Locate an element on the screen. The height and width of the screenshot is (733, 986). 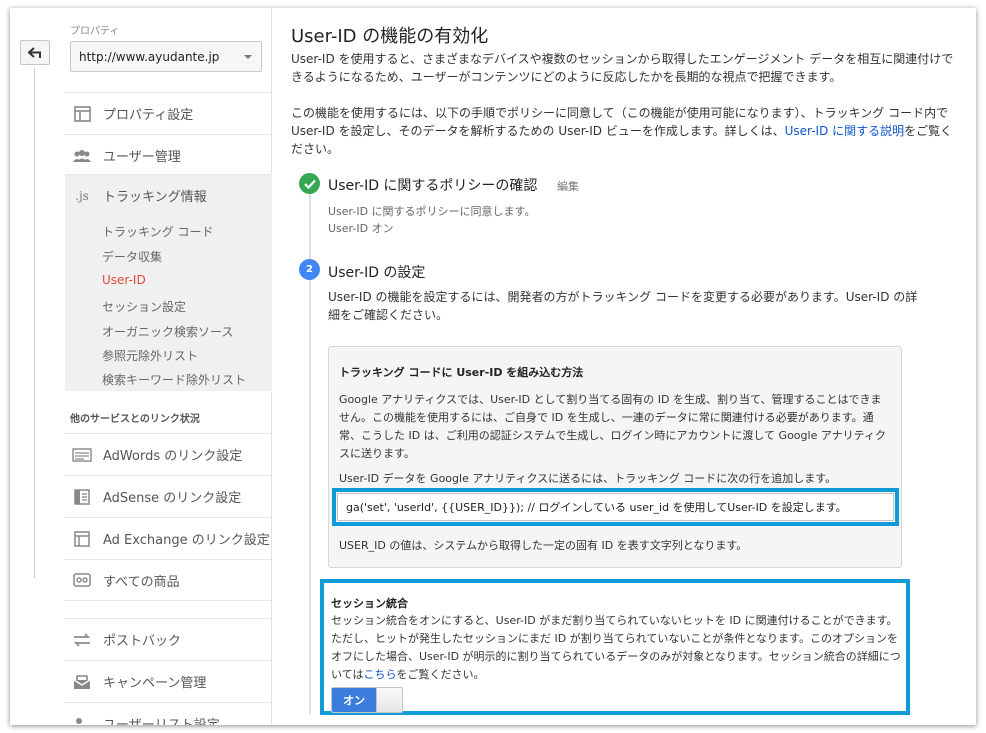
step1-title: User-ID に関するポリシーの確認 is located at coordinates (433, 186).